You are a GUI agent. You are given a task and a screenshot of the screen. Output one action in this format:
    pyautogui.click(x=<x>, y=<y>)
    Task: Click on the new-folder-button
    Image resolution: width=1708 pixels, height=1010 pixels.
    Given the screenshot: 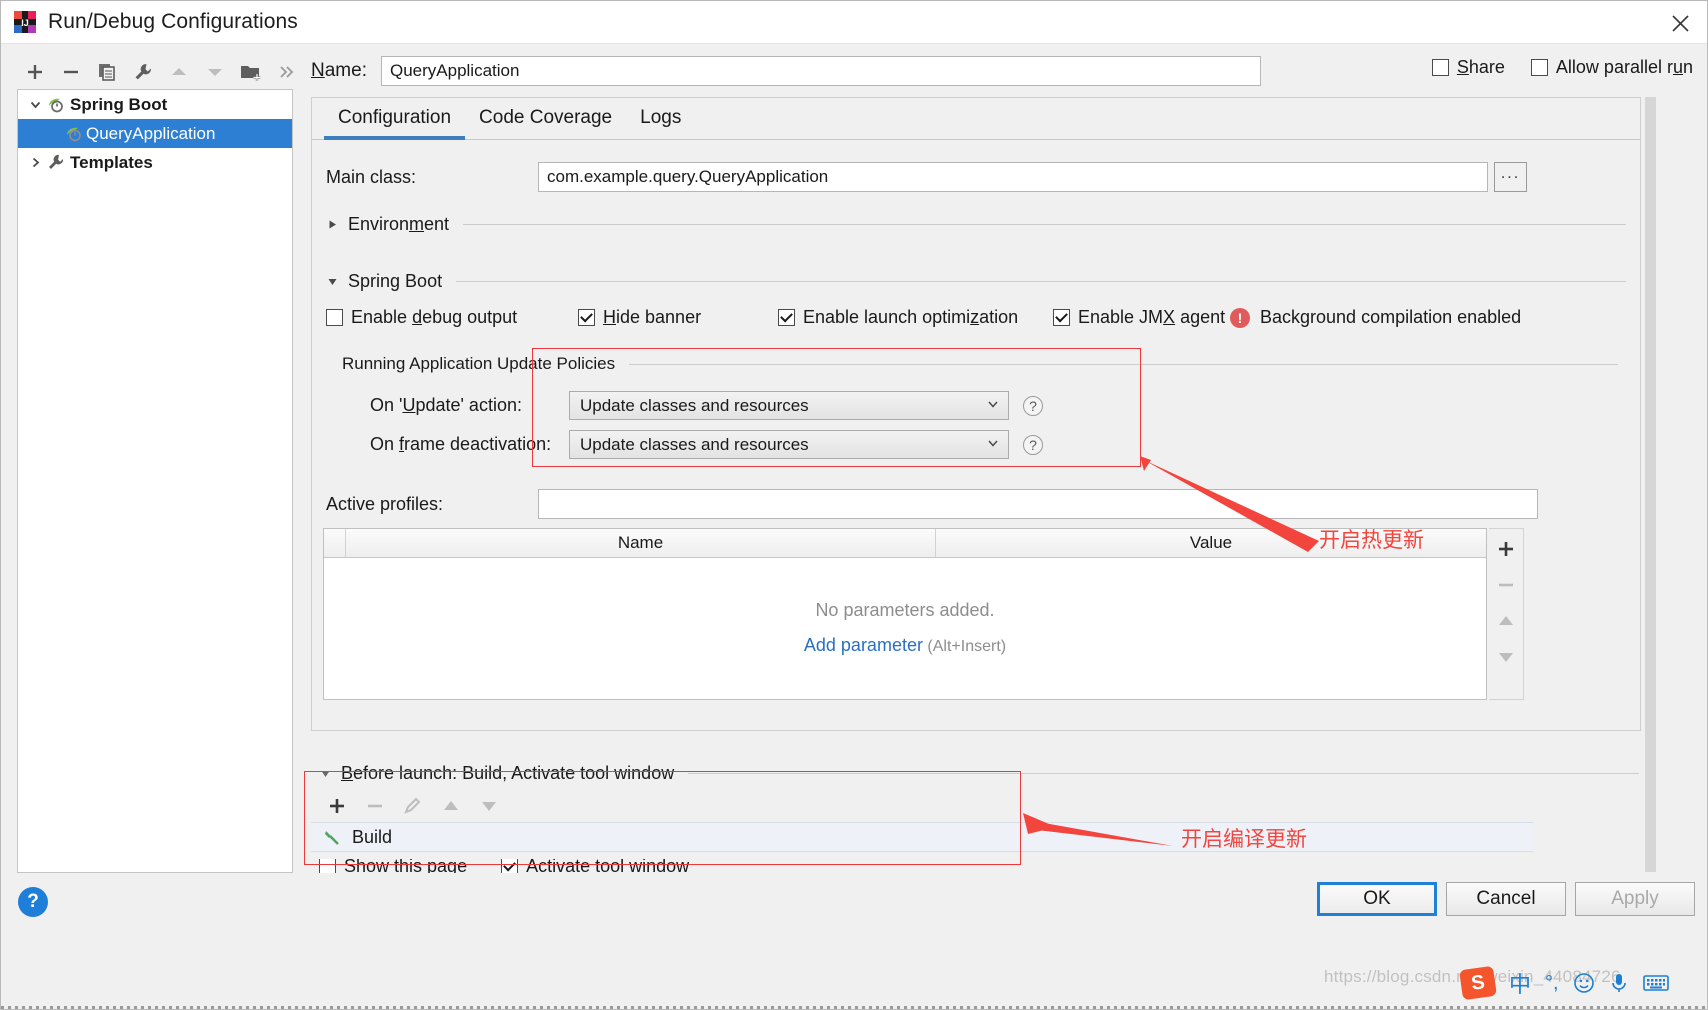 What is the action you would take?
    pyautogui.click(x=251, y=72)
    